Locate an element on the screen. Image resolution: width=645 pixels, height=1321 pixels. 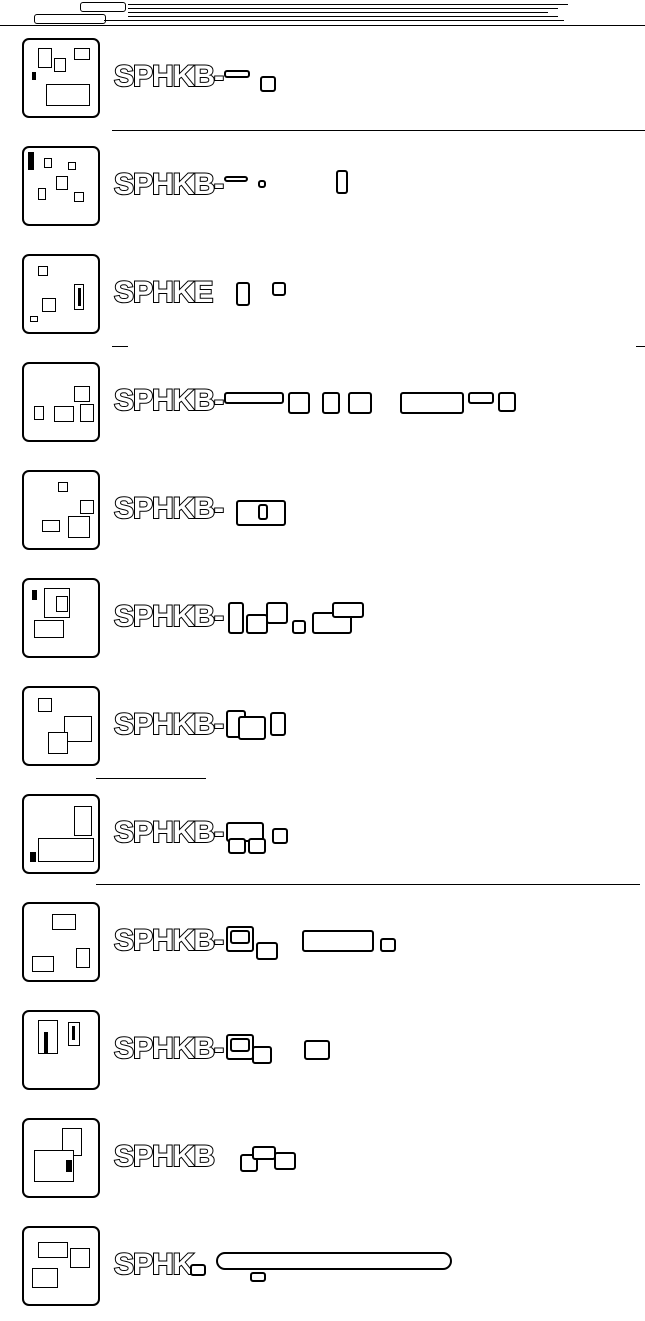
tab-handle-secondary is located at coordinates (70, 19).